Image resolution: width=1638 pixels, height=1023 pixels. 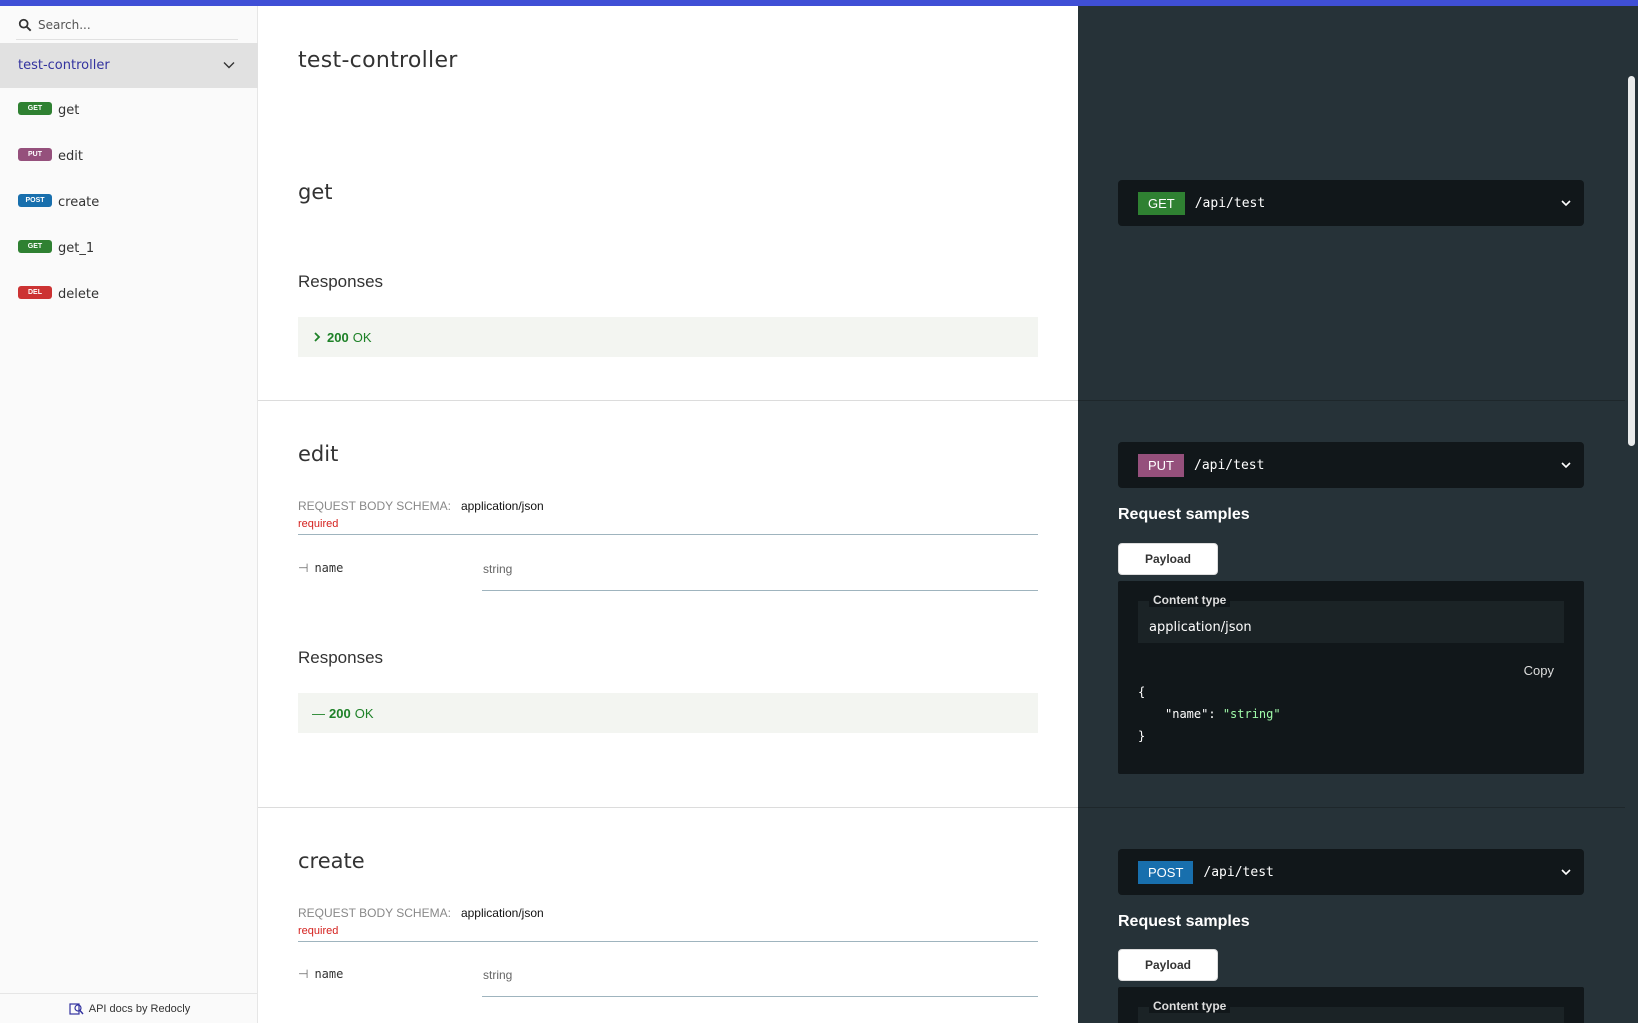 What do you see at coordinates (318, 713) in the screenshot?
I see `dash-icon: —` at bounding box center [318, 713].